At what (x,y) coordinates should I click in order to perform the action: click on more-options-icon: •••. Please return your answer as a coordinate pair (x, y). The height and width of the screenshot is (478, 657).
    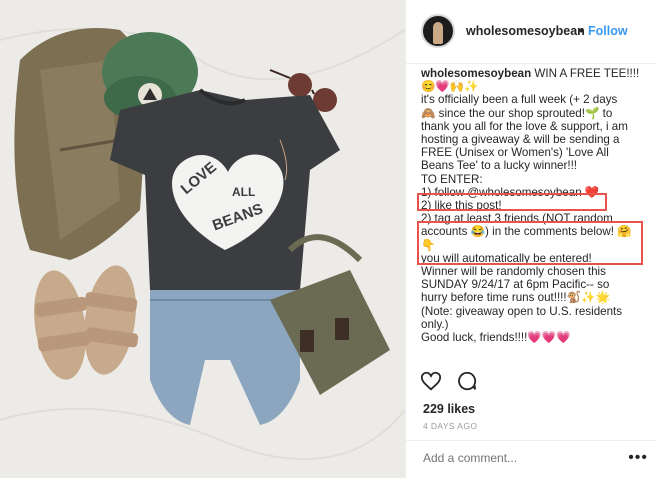
    Looking at the image, I should click on (638, 458).